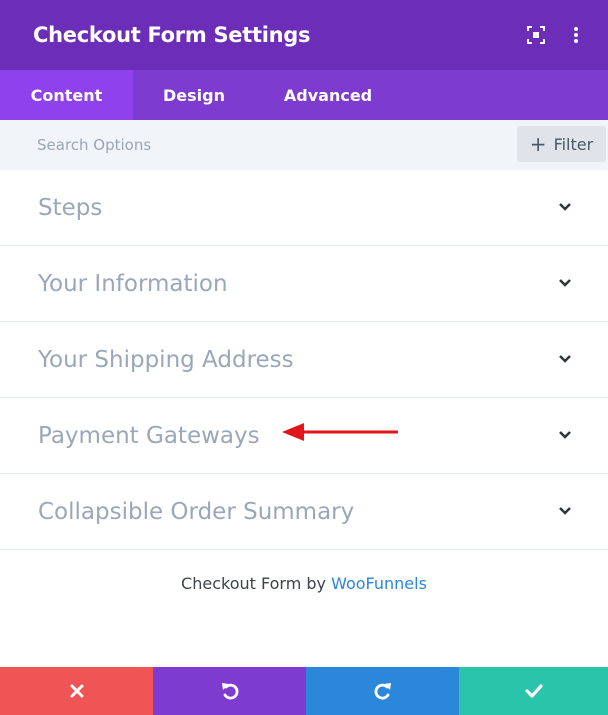  What do you see at coordinates (257, 145) in the screenshot?
I see `search-input` at bounding box center [257, 145].